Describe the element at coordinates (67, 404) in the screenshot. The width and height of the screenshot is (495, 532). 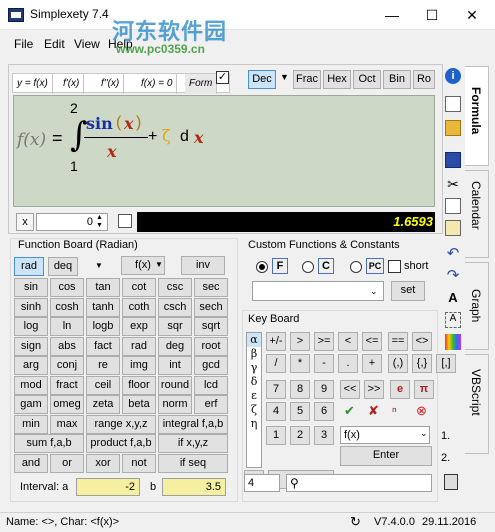
I see `fn-omeg-button: omeg` at that location.